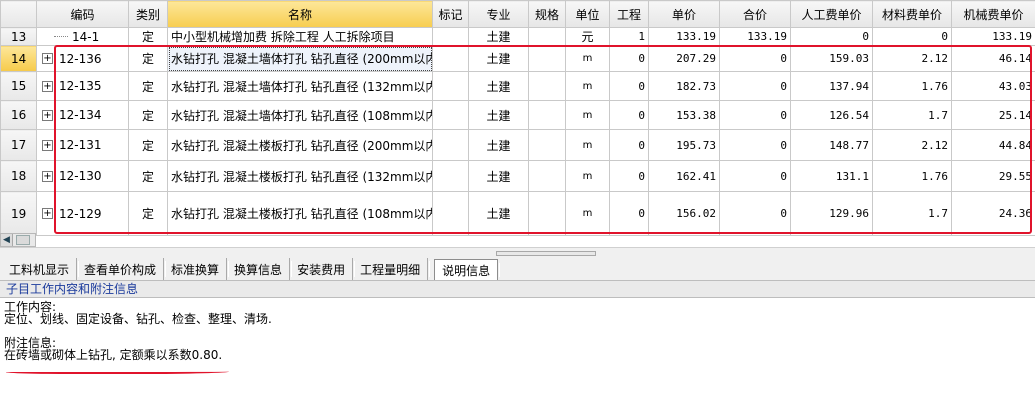  Describe the element at coordinates (18, 145) in the screenshot. I see `row-number: 17` at that location.